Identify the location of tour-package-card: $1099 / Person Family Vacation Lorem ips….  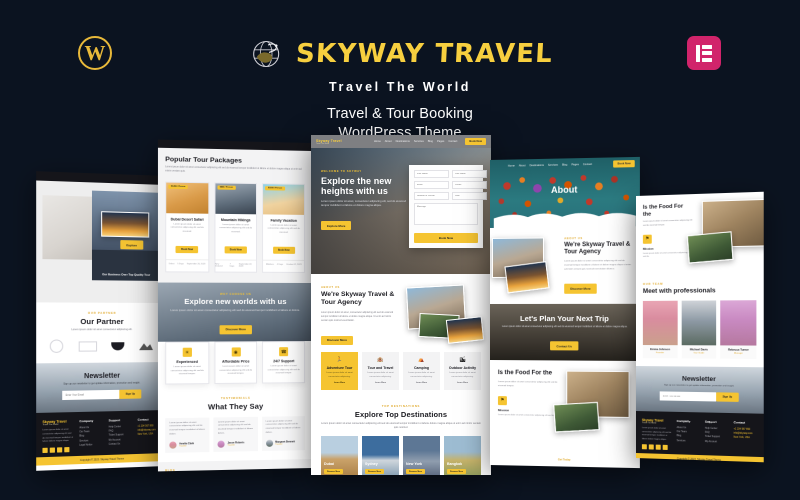
(284, 227).